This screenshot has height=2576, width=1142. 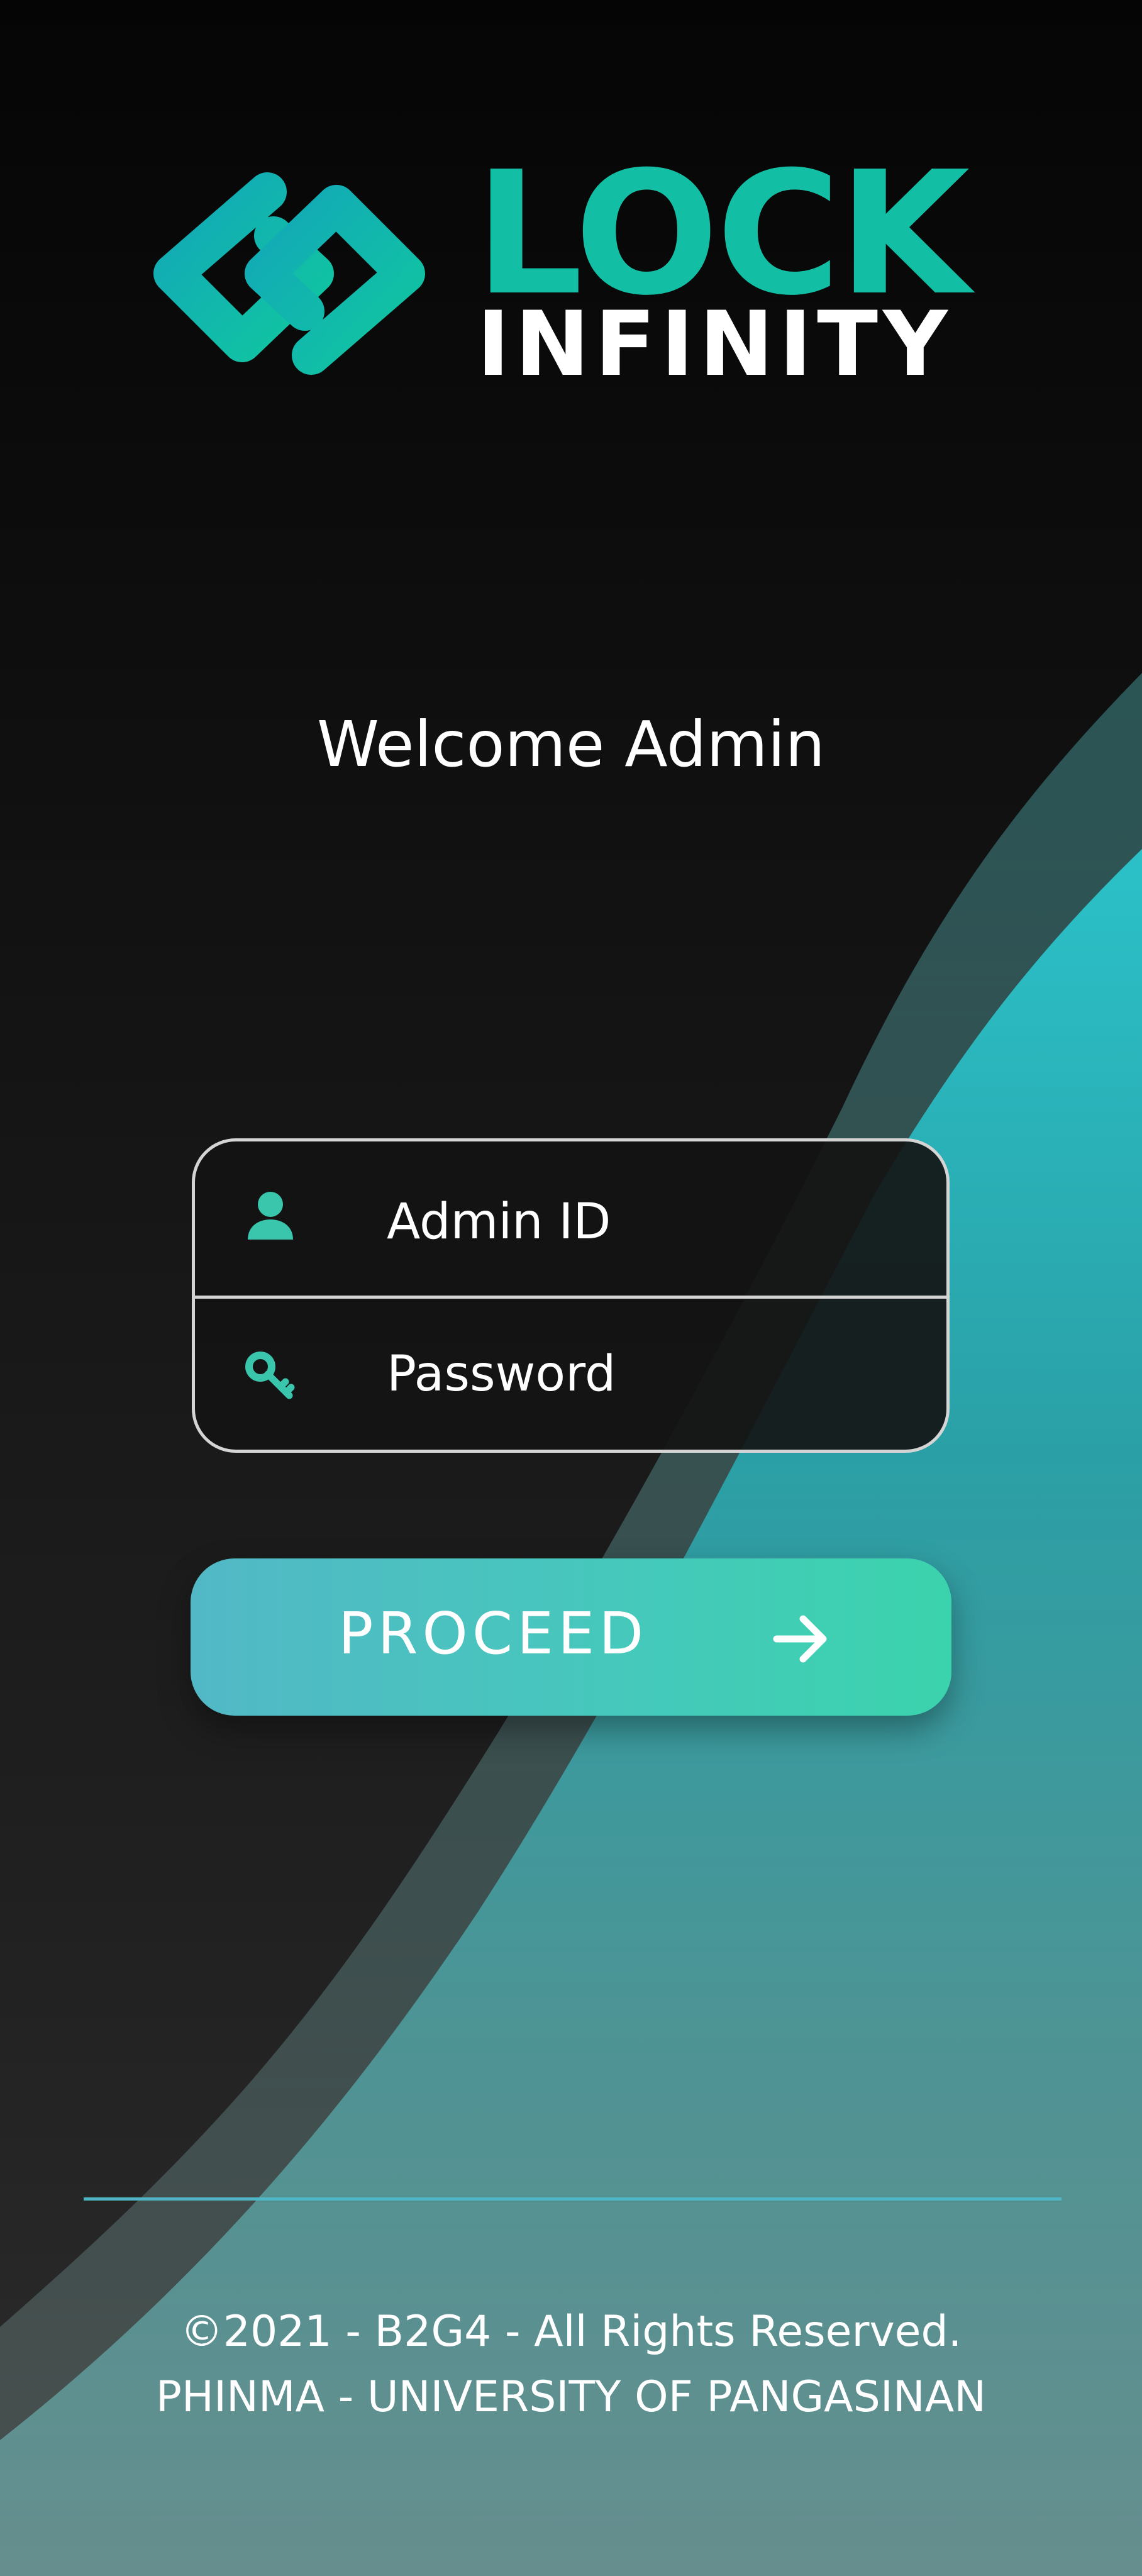 I want to click on user-icon, so click(x=270, y=1216).